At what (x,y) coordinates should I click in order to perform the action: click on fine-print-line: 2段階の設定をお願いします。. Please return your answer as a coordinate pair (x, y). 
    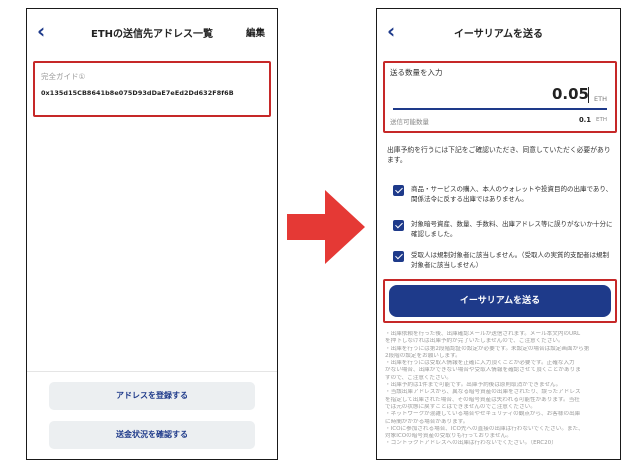
    Looking at the image, I should click on (423, 355).